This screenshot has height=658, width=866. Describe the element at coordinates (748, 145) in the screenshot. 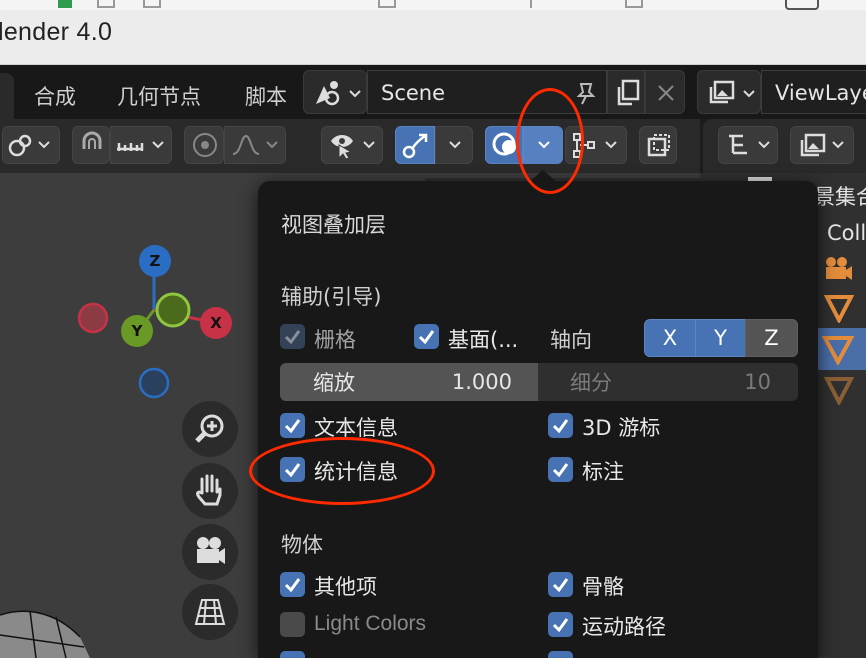

I see `outliner-display-mode-dropdown` at that location.